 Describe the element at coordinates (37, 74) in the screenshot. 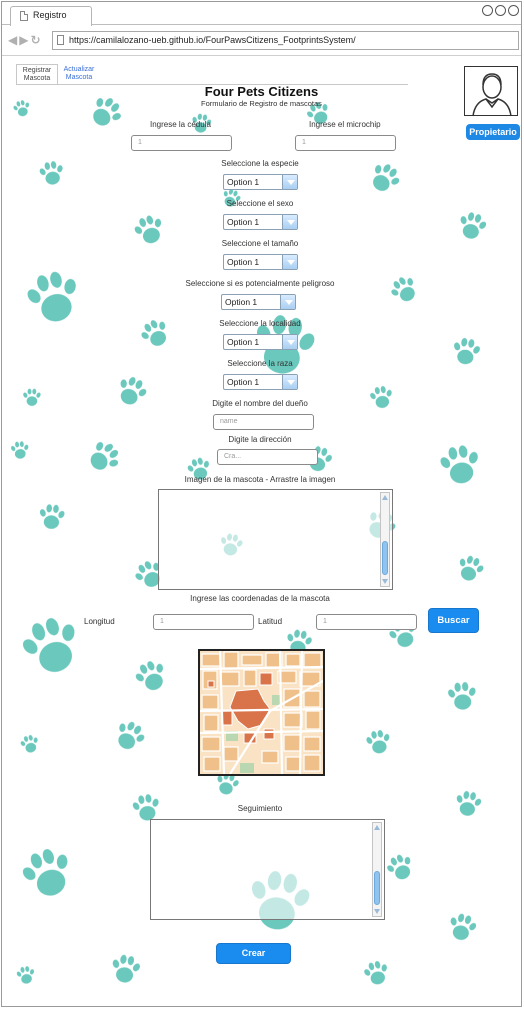

I see `tab-registrar-mascota: Registrar Mascota` at that location.